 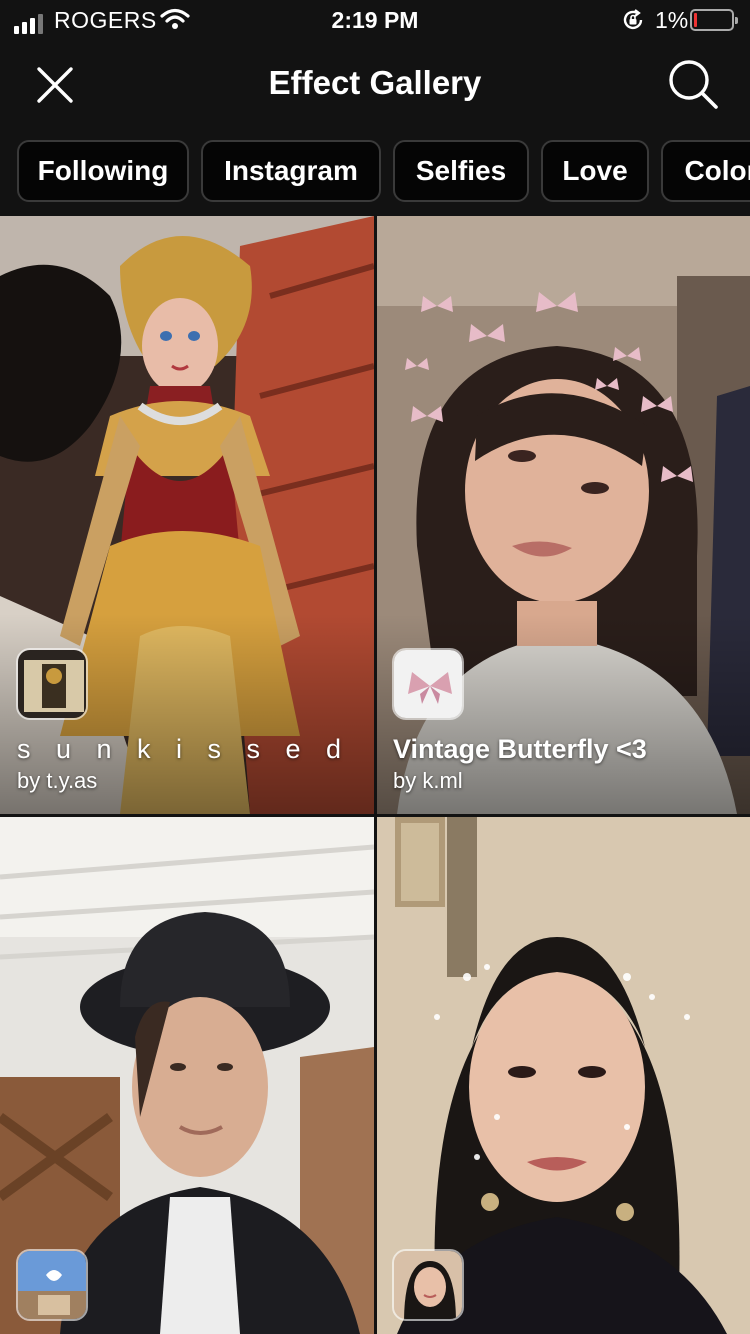 I want to click on chip-selfies: Selfies, so click(x=461, y=171).